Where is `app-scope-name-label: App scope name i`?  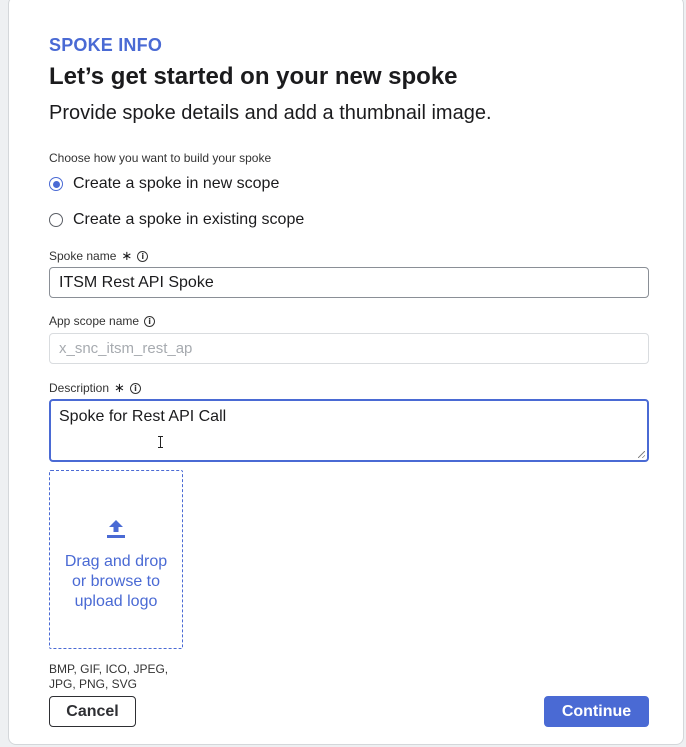
app-scope-name-label: App scope name i is located at coordinates (102, 321).